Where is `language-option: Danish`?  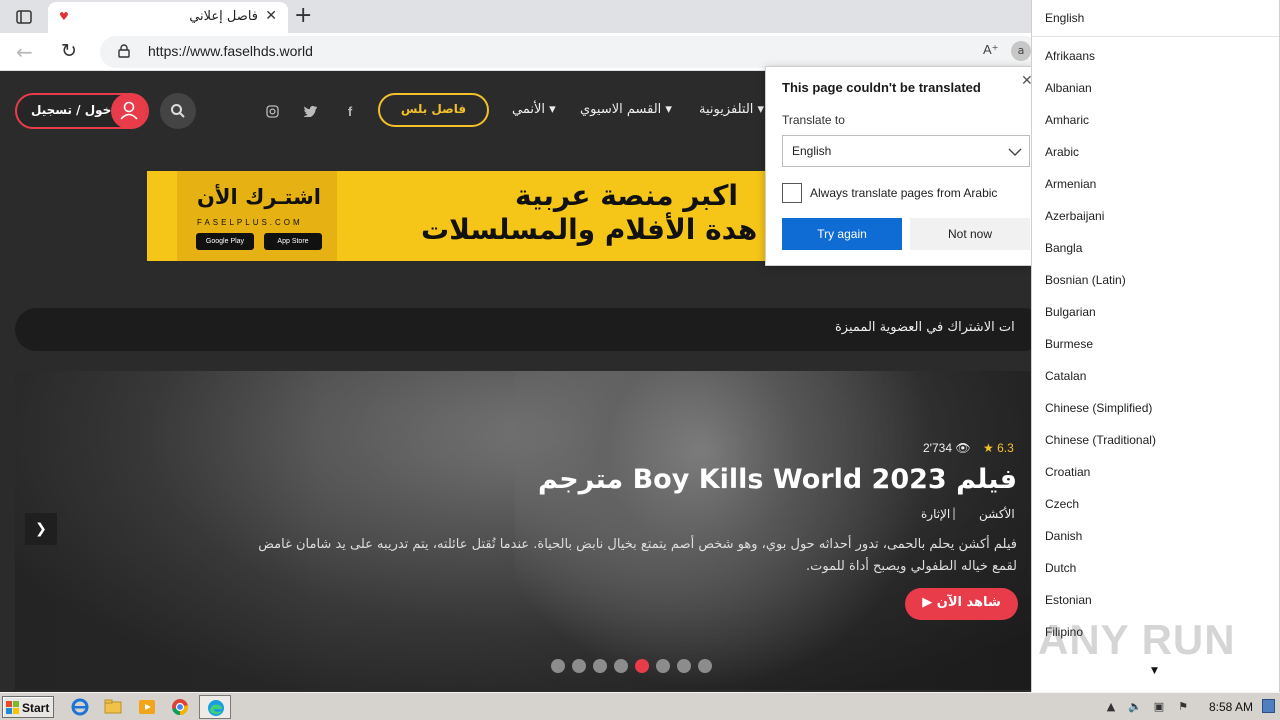 language-option: Danish is located at coordinates (1063, 536).